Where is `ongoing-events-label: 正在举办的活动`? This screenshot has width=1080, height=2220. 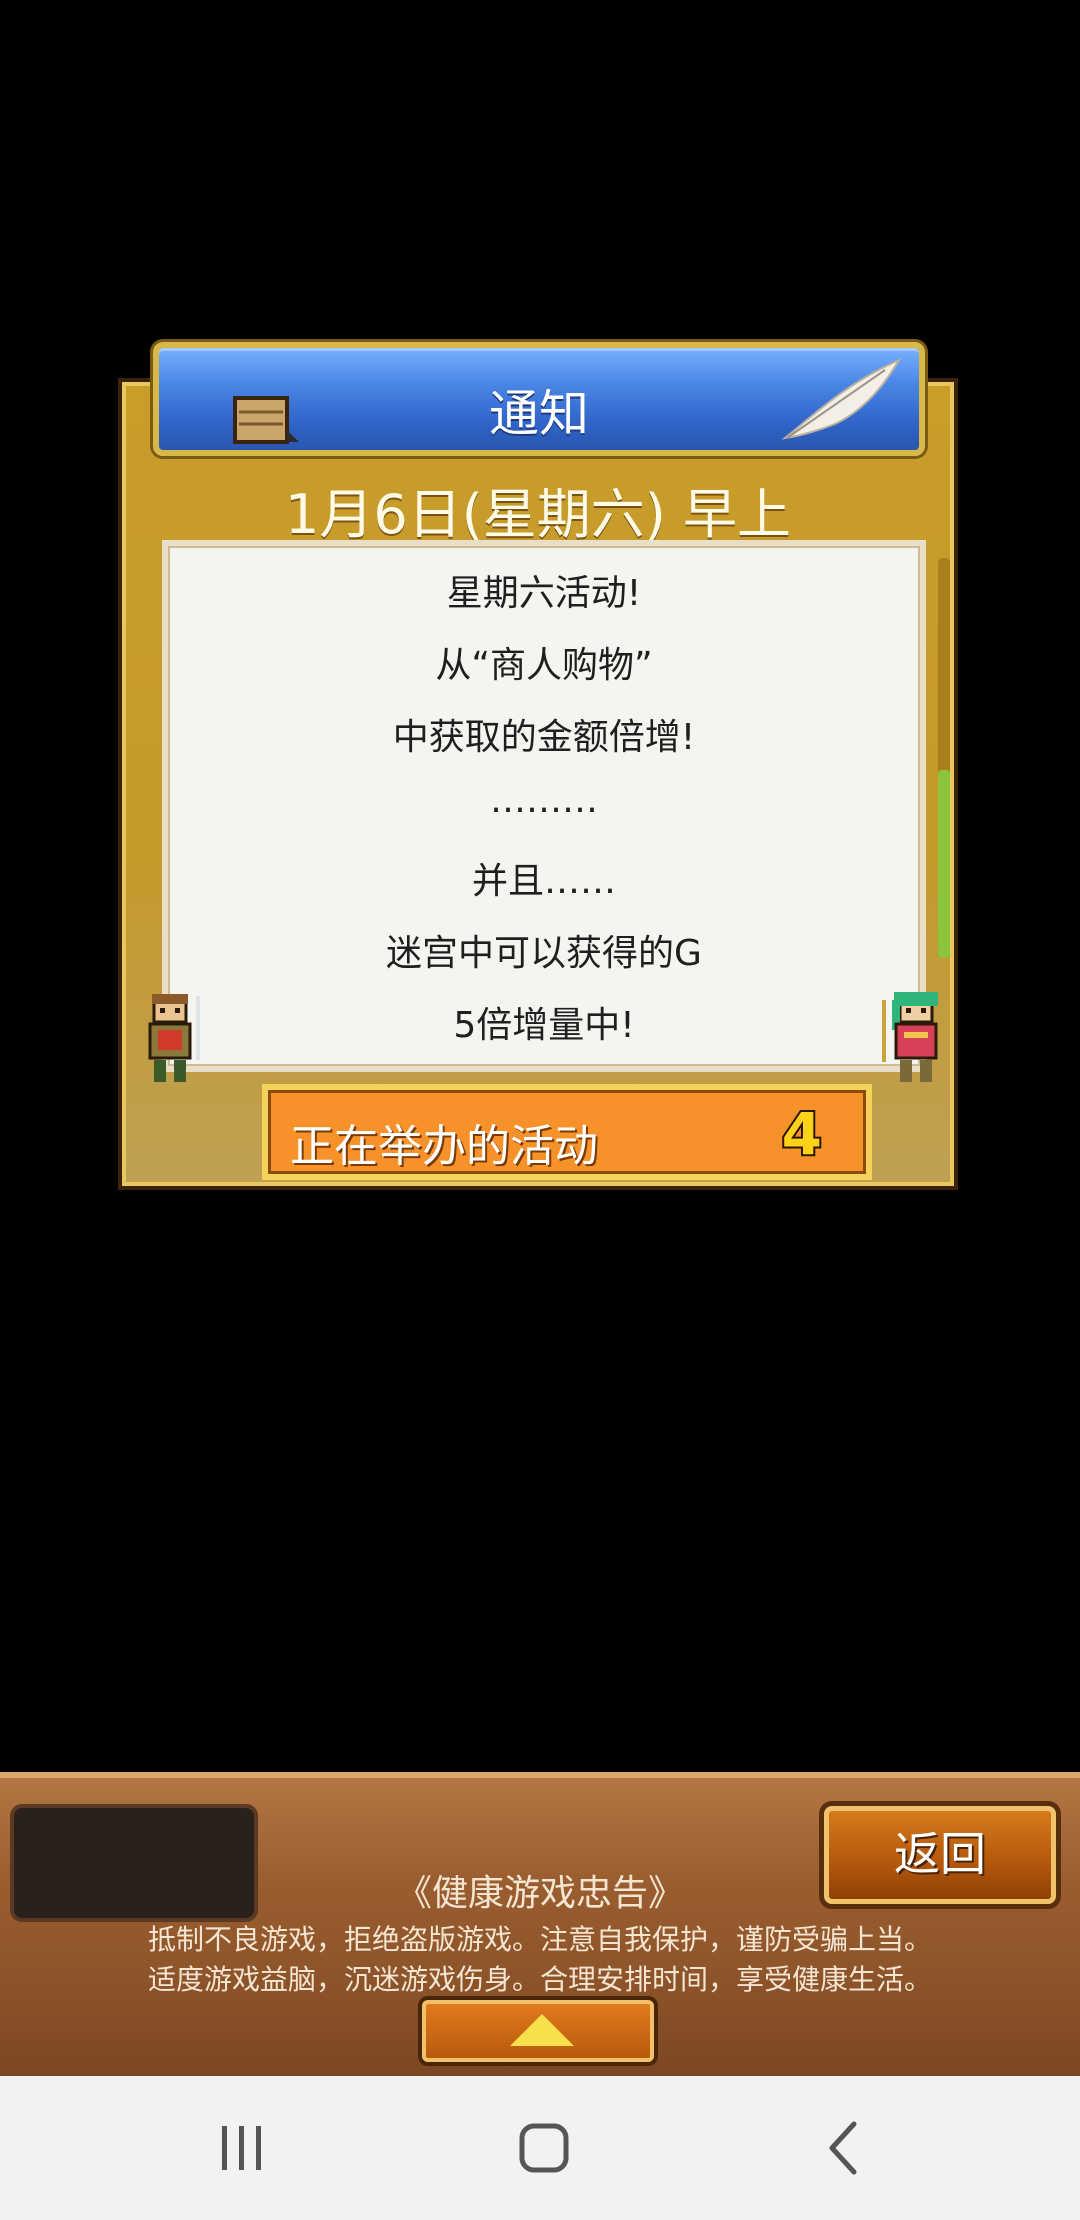
ongoing-events-label: 正在举办的活动 is located at coordinates (444, 1146).